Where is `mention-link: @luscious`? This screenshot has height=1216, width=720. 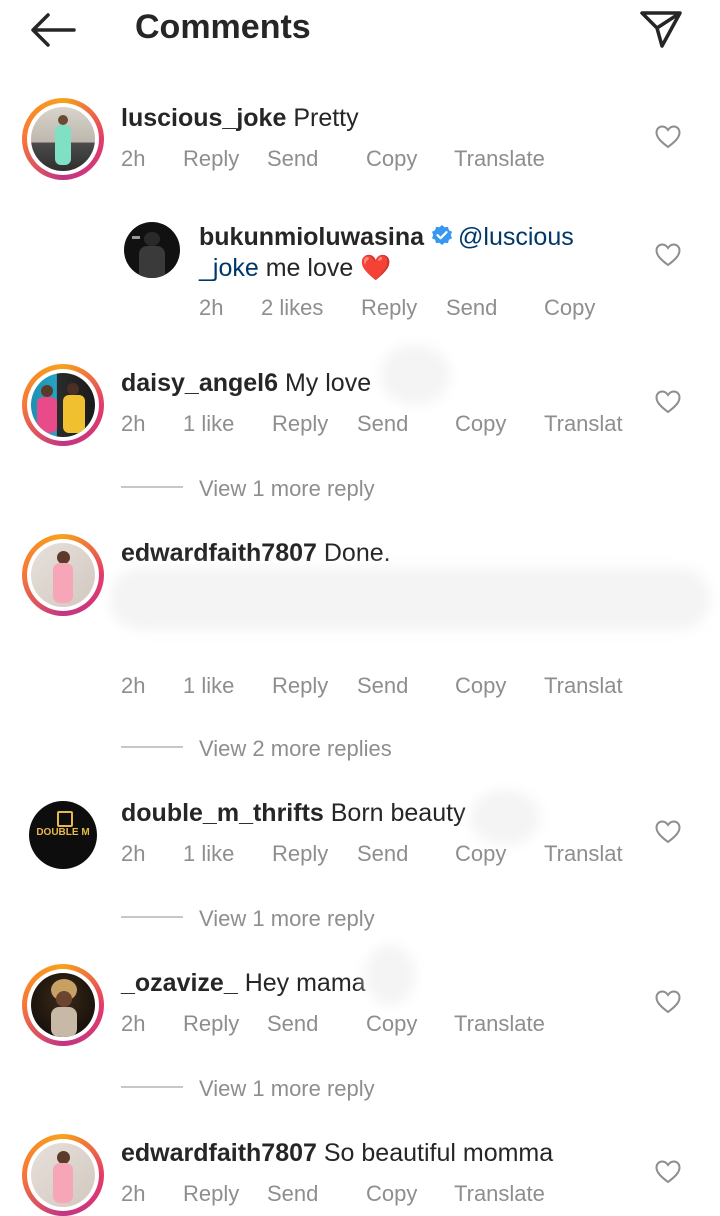
mention-link: @luscious is located at coordinates (516, 237).